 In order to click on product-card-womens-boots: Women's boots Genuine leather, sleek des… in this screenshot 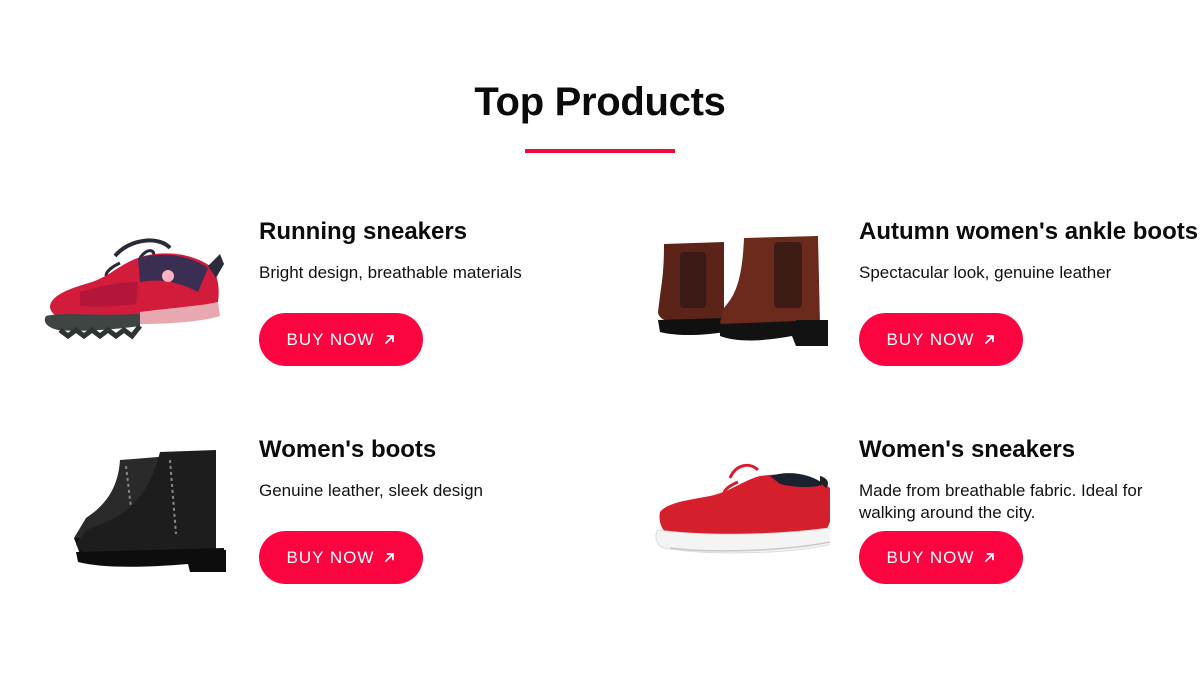, I will do `click(300, 526)`.